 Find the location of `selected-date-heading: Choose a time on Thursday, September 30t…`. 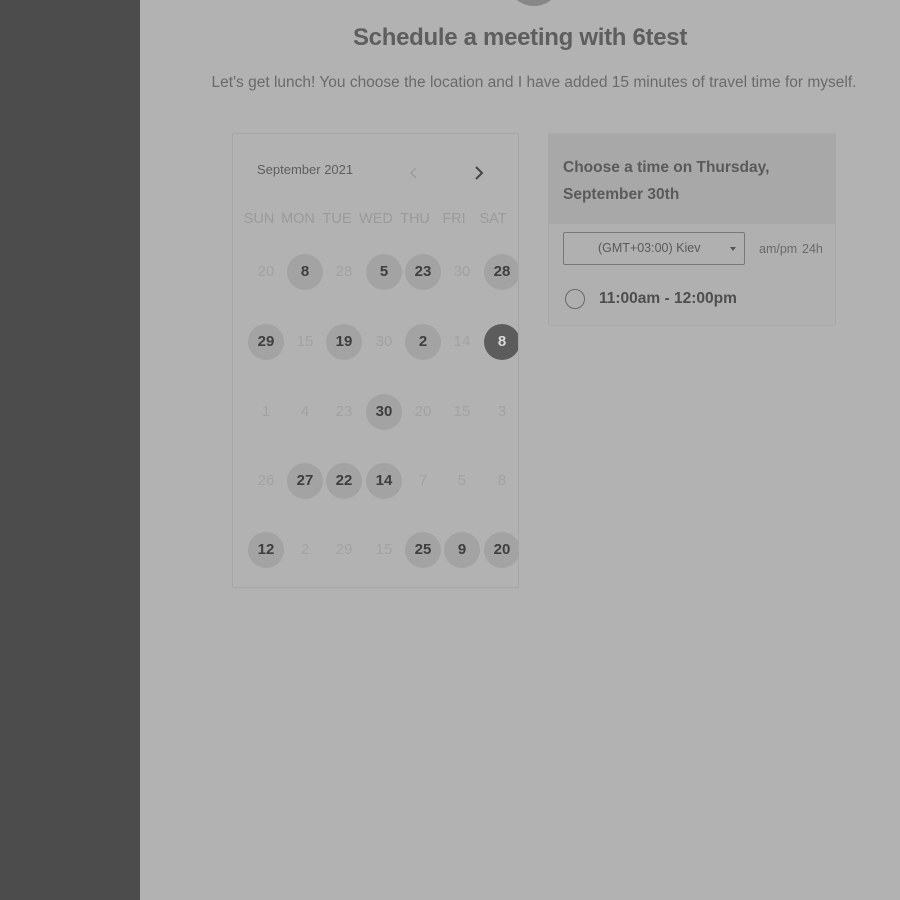

selected-date-heading: Choose a time on Thursday, September 30t… is located at coordinates (666, 181).